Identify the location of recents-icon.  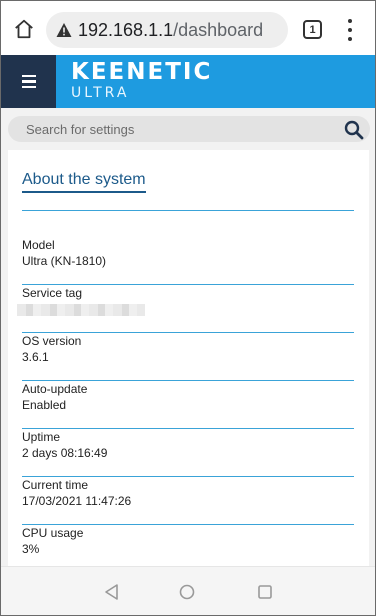
(265, 592).